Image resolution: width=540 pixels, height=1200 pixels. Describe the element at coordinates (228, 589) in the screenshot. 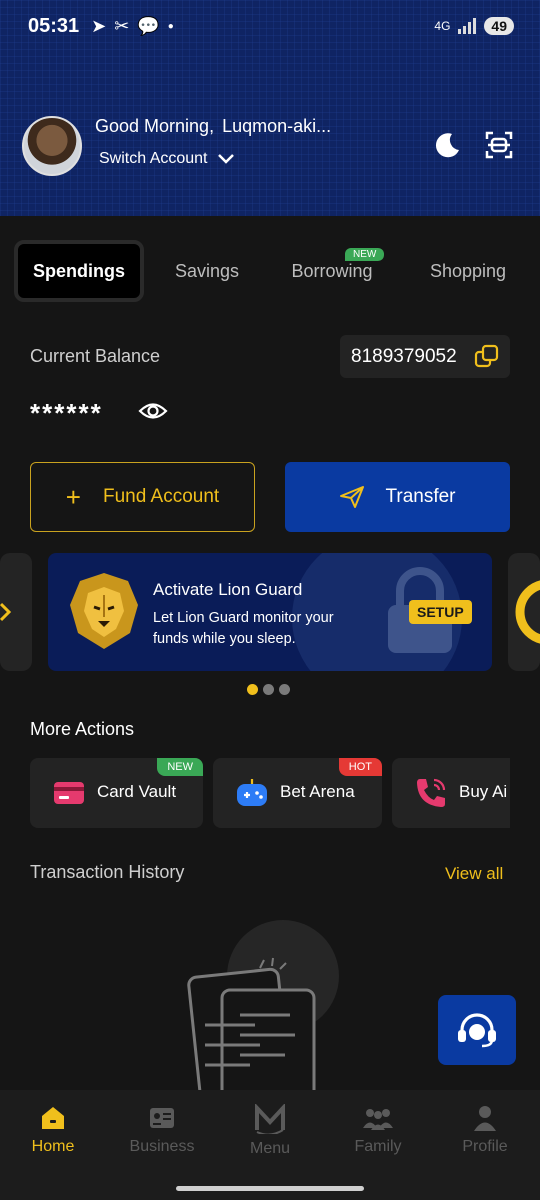

I see `banner-title: Activate Lion Guard` at that location.